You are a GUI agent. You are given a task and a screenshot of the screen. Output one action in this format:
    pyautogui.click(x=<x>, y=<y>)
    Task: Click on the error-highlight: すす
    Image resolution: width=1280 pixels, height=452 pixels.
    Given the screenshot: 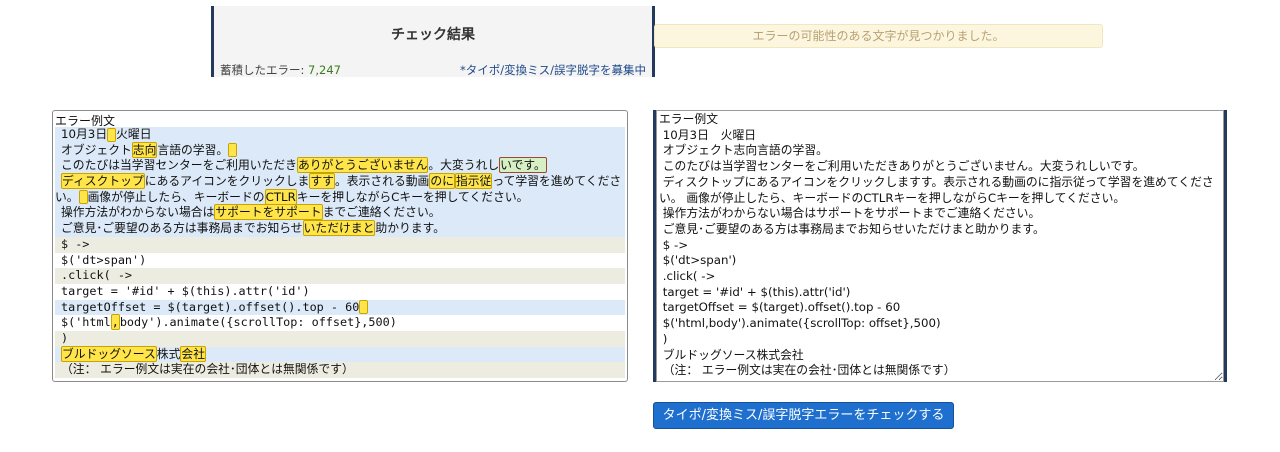 What is the action you would take?
    pyautogui.click(x=322, y=181)
    